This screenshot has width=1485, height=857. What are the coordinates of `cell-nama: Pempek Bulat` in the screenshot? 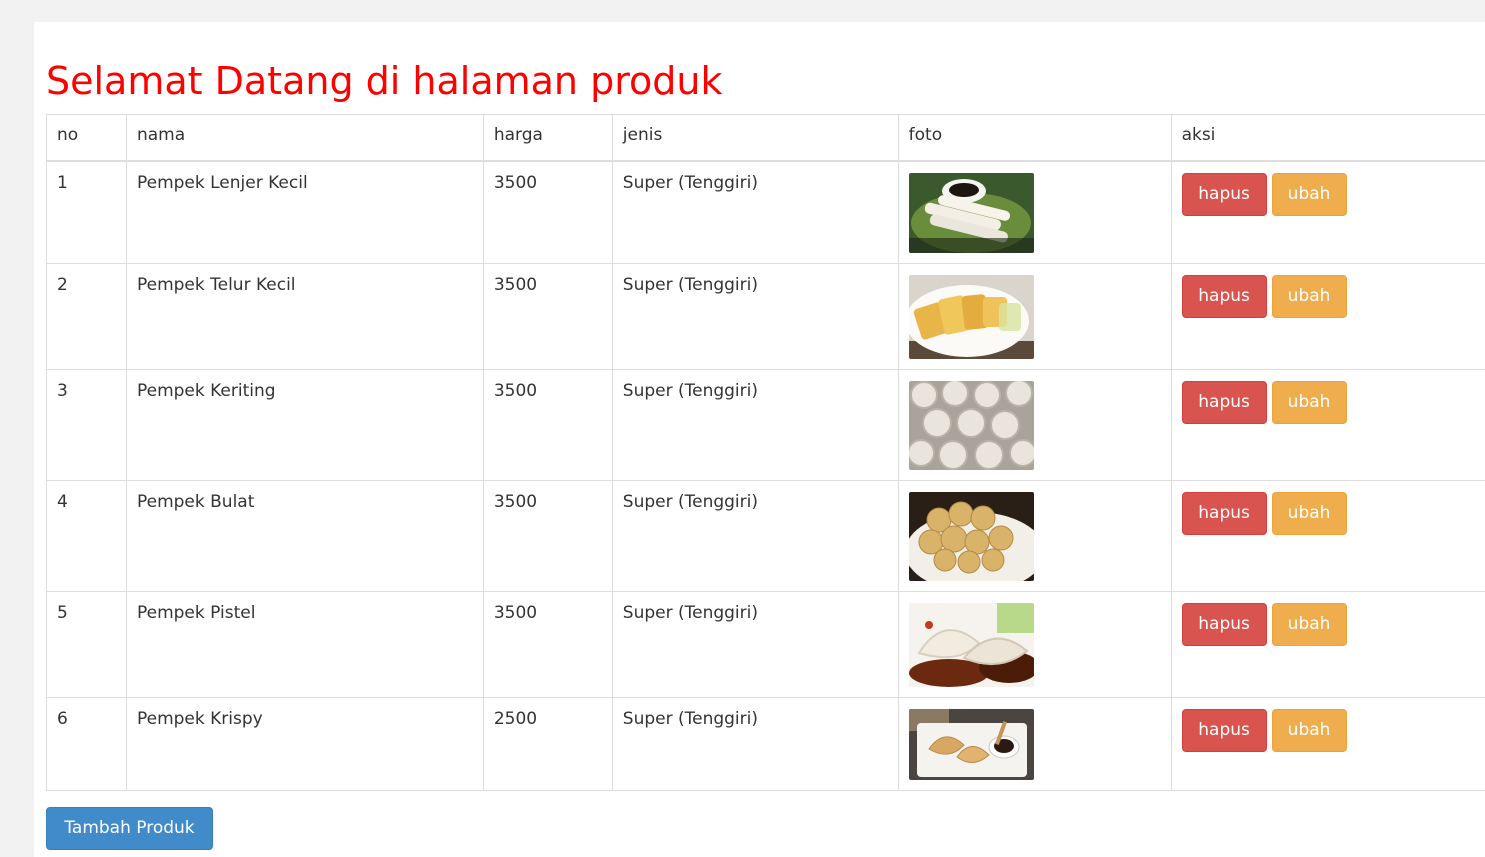 It's located at (304, 536).